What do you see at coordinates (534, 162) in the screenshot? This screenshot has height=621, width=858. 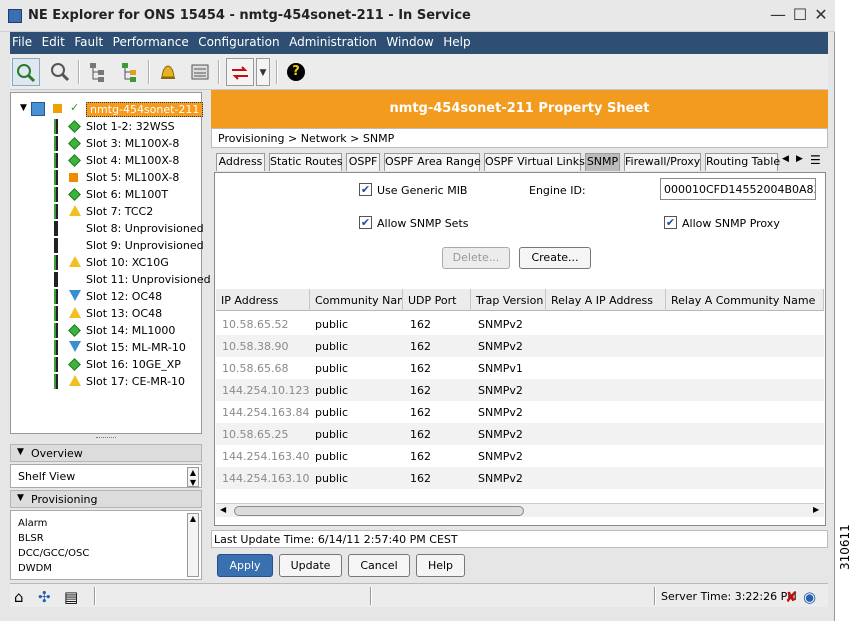 I see `tab-ospf-virtual-links: OSPF Virtual Links` at bounding box center [534, 162].